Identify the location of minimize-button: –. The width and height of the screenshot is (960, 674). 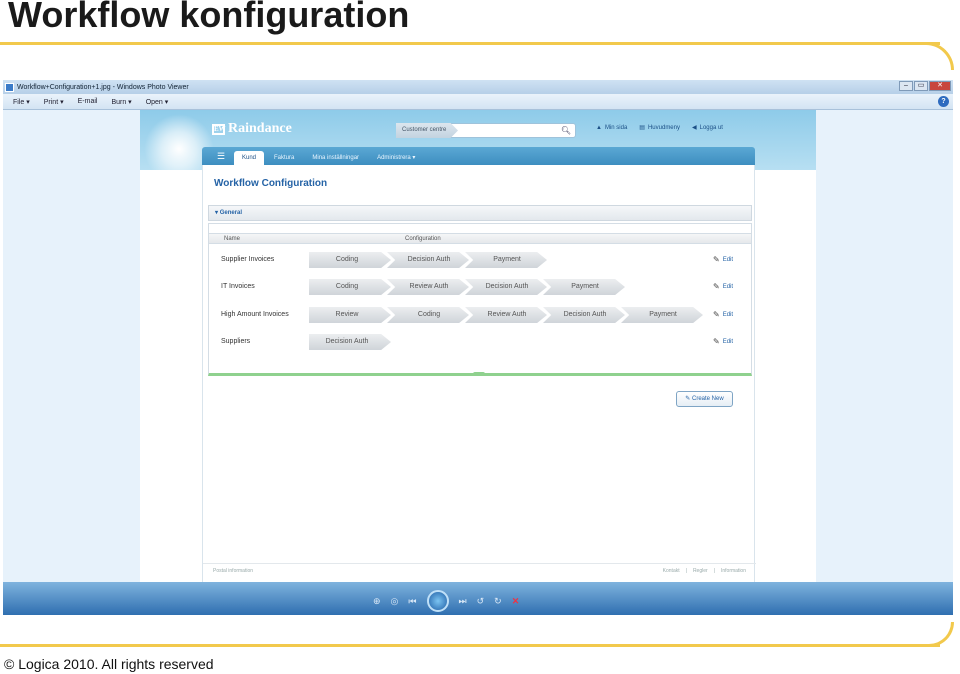
(906, 86).